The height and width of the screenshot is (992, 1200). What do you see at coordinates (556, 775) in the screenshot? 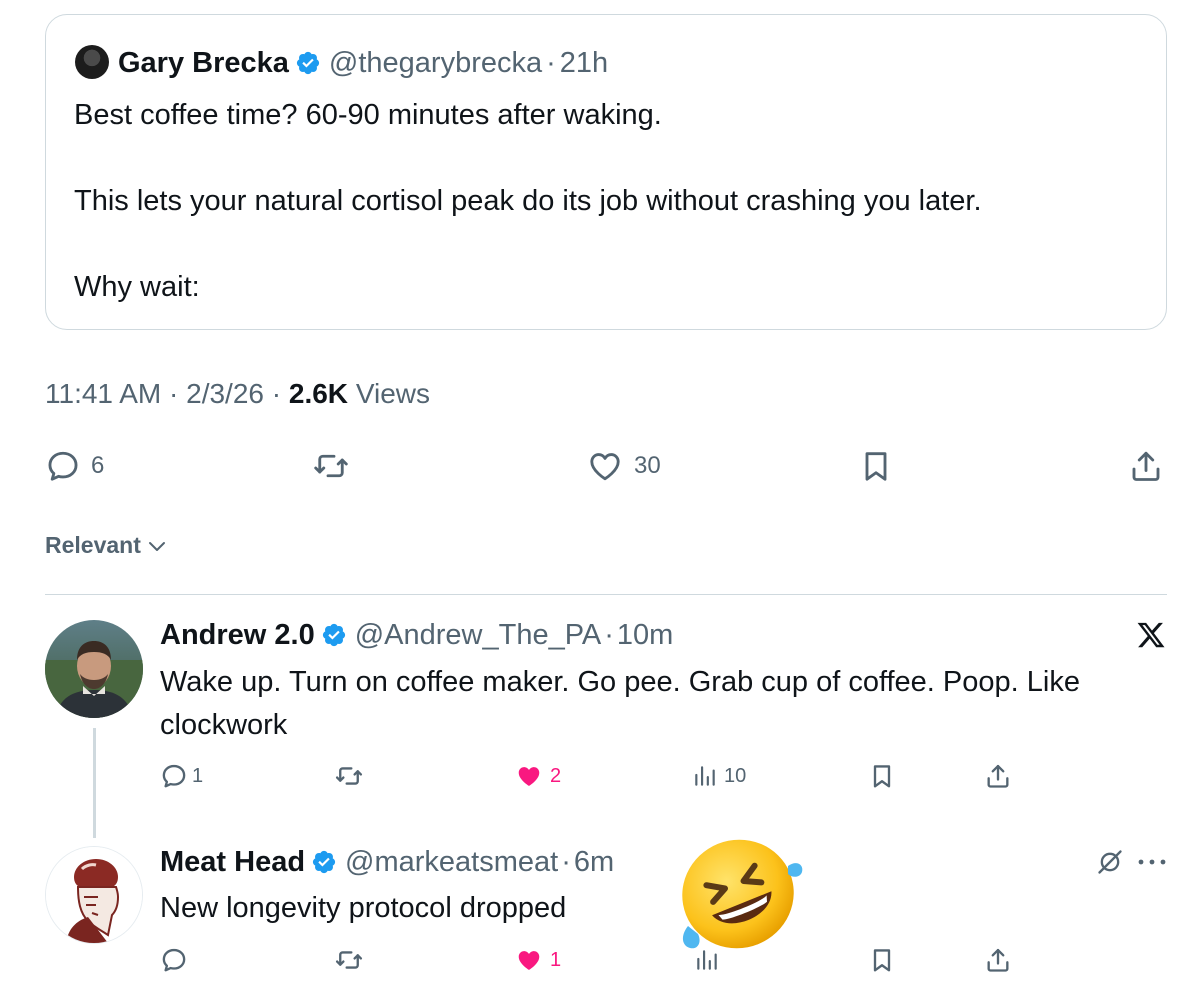
I see `like-count: 2` at bounding box center [556, 775].